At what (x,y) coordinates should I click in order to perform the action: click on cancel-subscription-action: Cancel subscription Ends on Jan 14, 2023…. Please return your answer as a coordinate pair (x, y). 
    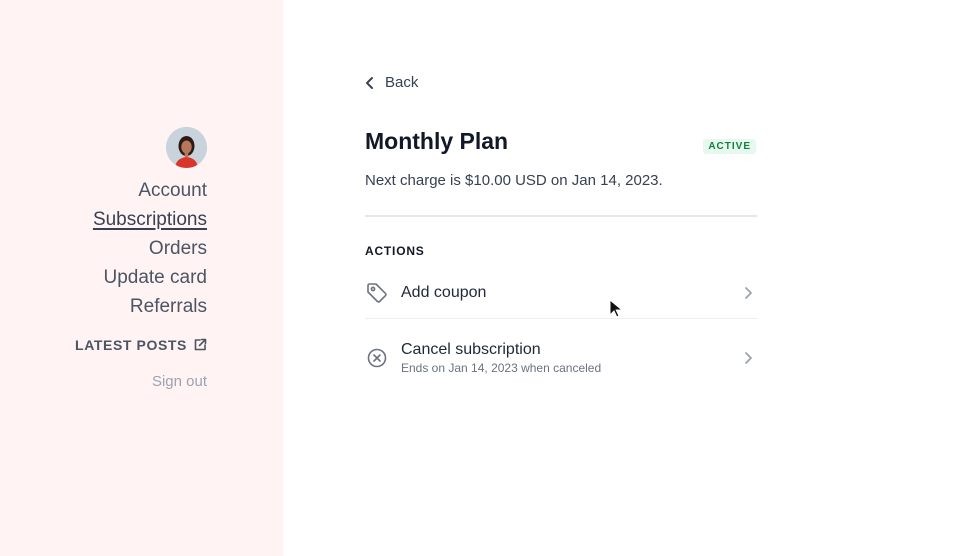
    Looking at the image, I should click on (561, 358).